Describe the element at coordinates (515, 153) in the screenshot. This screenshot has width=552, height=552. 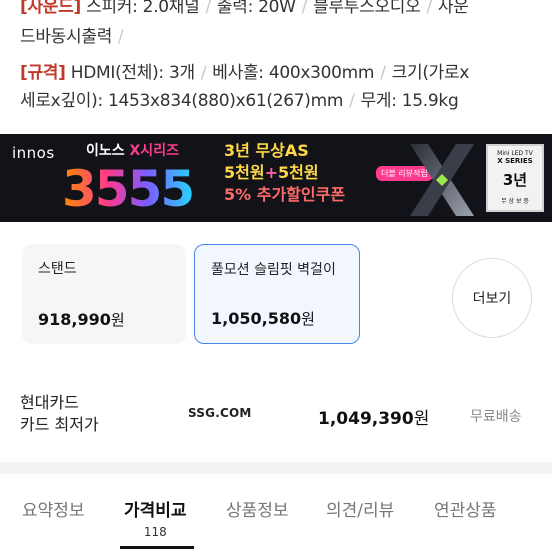
I see `warranty-top-text: Mini LED TV` at that location.